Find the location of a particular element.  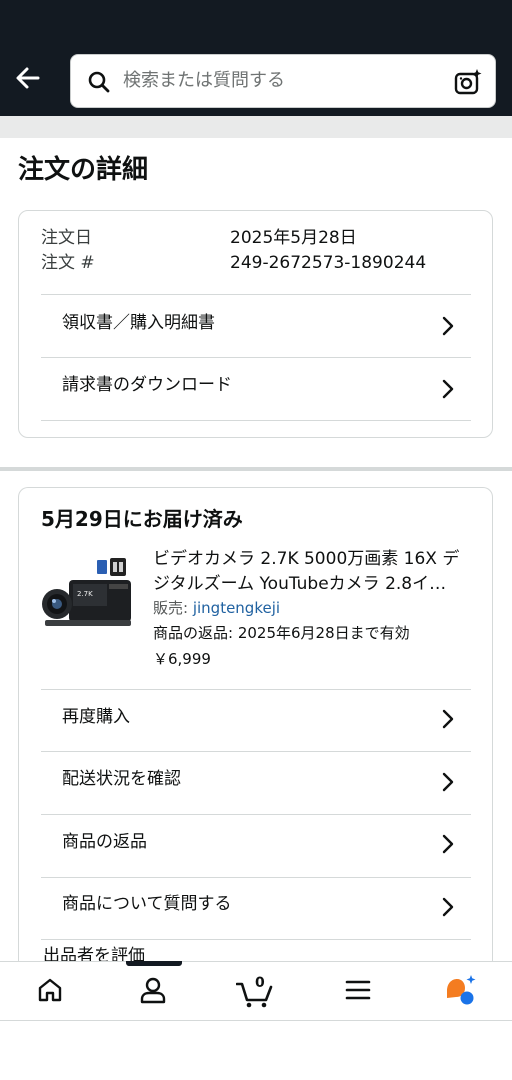

bottom-nav: 0 is located at coordinates (256, 991).